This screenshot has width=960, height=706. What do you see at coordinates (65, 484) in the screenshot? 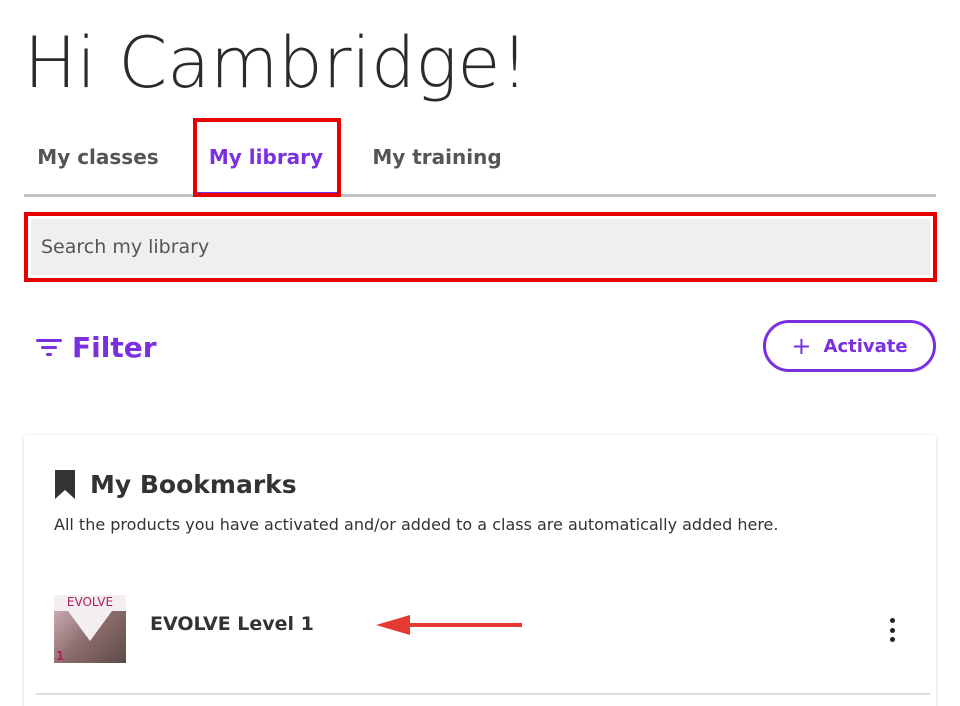
I see `bookmark-icon` at bounding box center [65, 484].